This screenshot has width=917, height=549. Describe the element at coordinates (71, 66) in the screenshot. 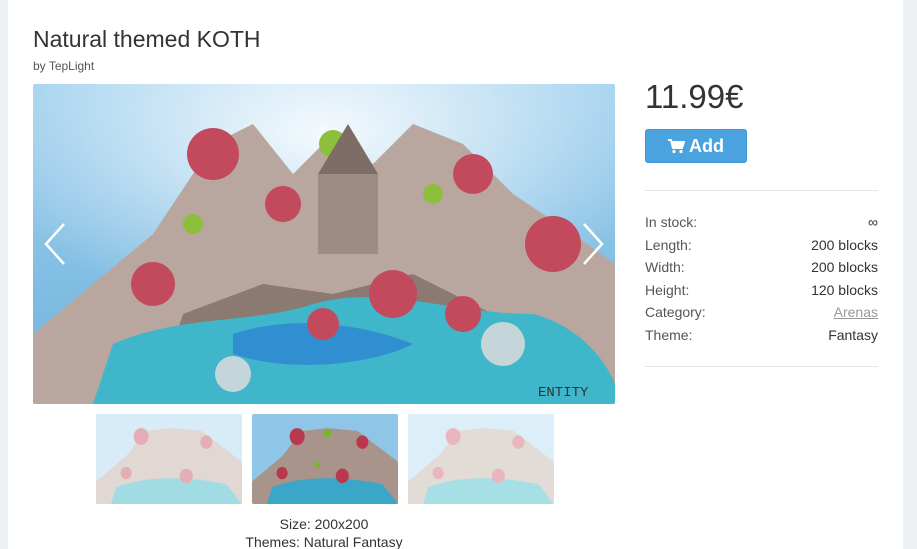

I see `author-link: TepLight` at that location.